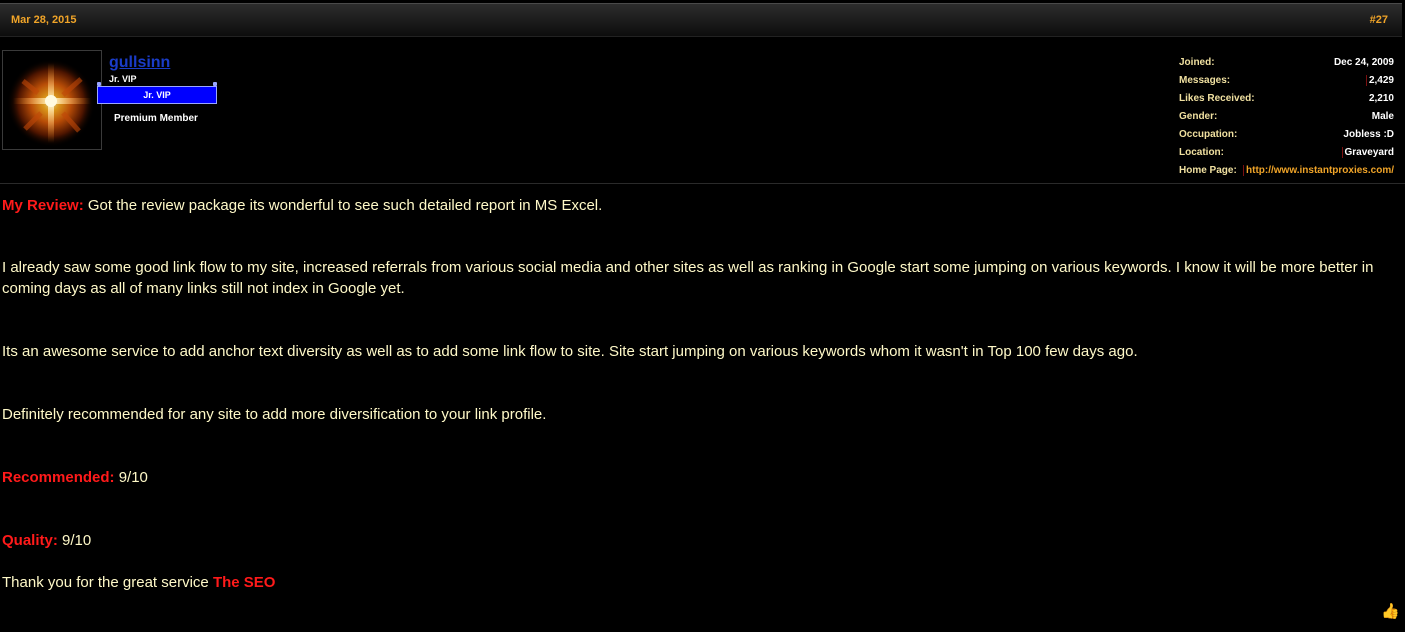  I want to click on stat-label: Home Page:, so click(1208, 170).